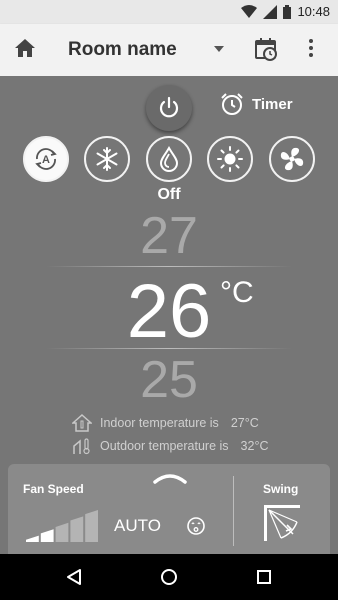 The width and height of the screenshot is (338, 600). What do you see at coordinates (169, 511) in the screenshot?
I see `settings-panel: Fan Speed AUTO Swing` at bounding box center [169, 511].